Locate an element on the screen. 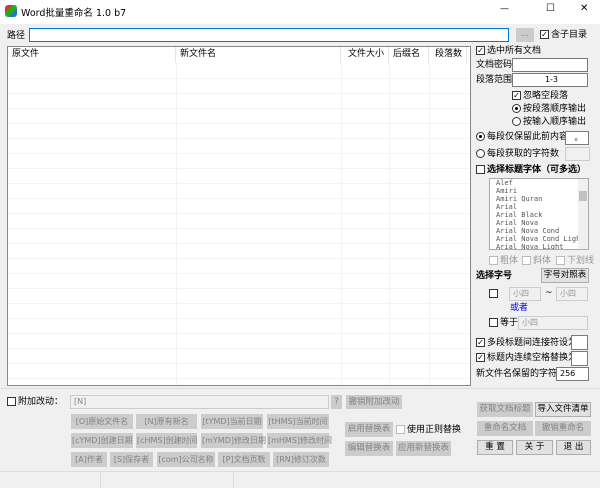 The height and width of the screenshot is (488, 600). tag-button: [P]文档页数 is located at coordinates (244, 459).